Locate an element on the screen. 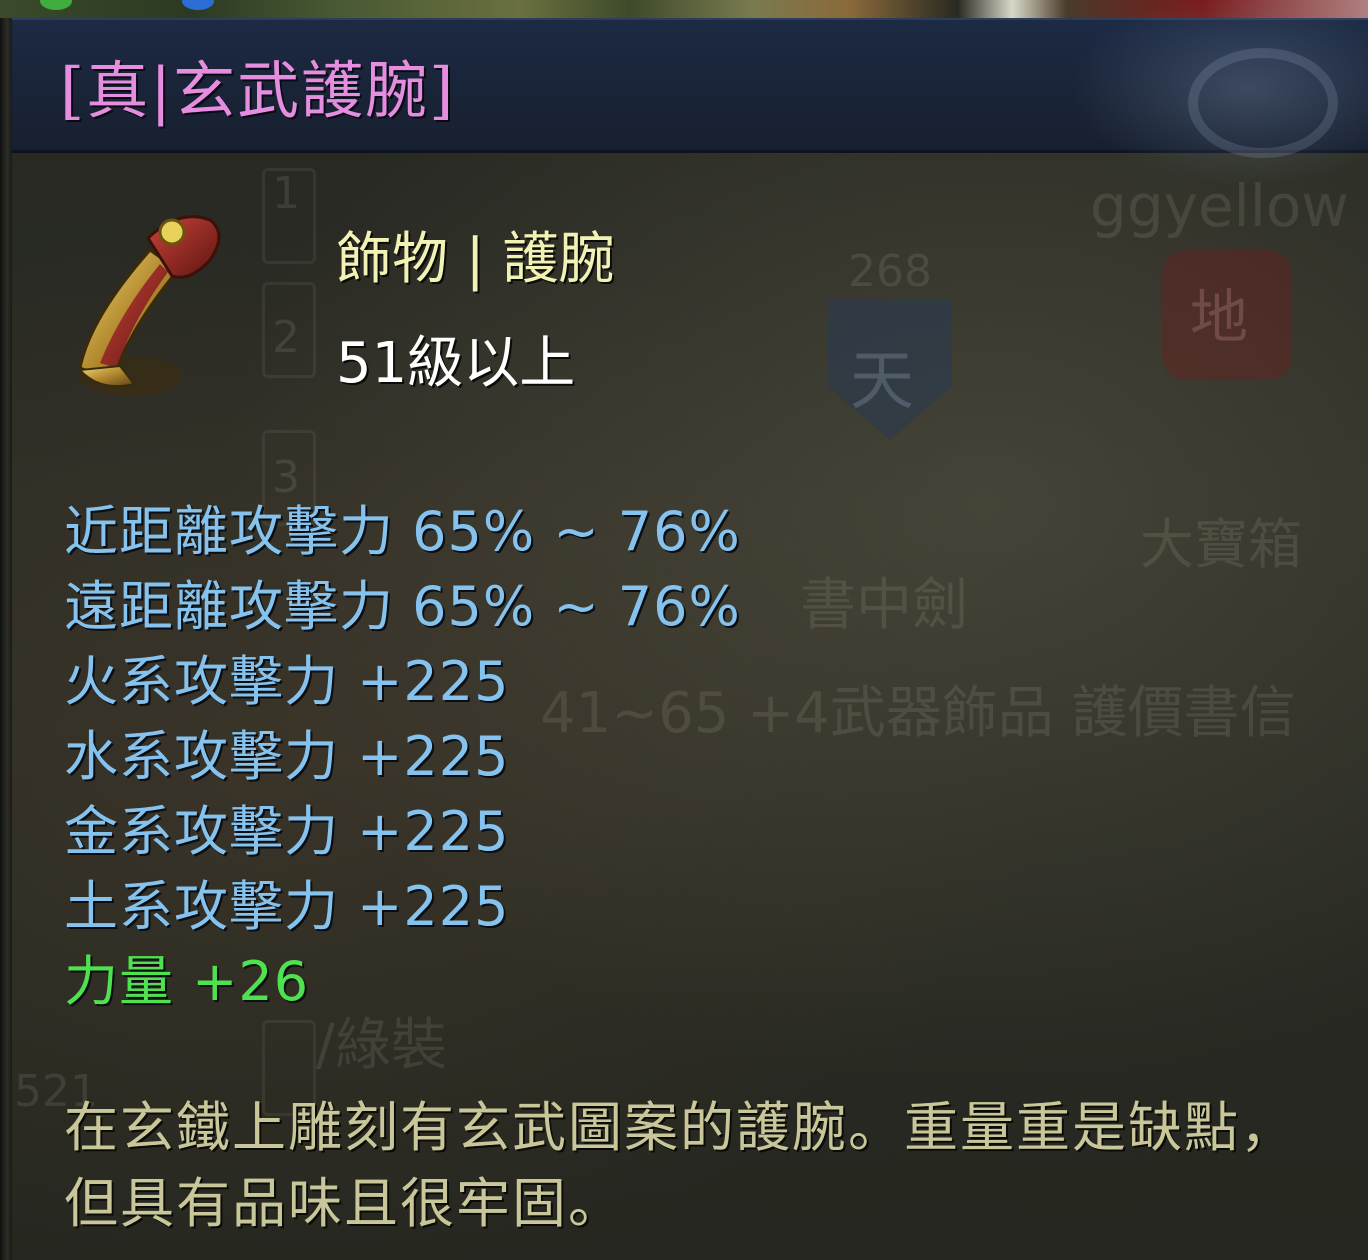 This screenshot has width=1368, height=1260. stat-melee-attack: 近距離攻擊力 65% ~ 76% is located at coordinates (402, 531).